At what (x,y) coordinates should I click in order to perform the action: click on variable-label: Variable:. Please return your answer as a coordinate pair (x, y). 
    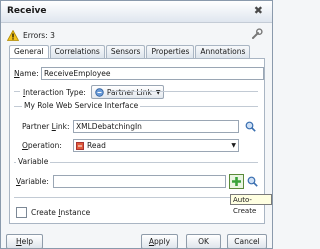
    Looking at the image, I should click on (32, 181).